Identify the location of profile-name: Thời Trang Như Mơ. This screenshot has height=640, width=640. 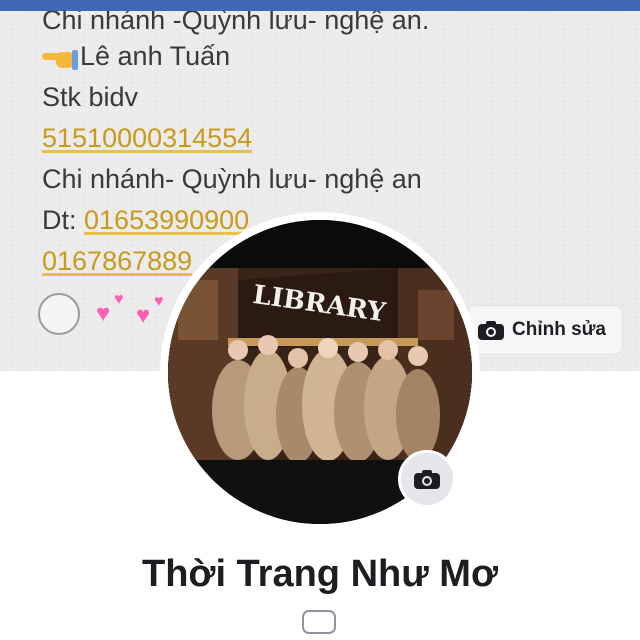
(320, 574).